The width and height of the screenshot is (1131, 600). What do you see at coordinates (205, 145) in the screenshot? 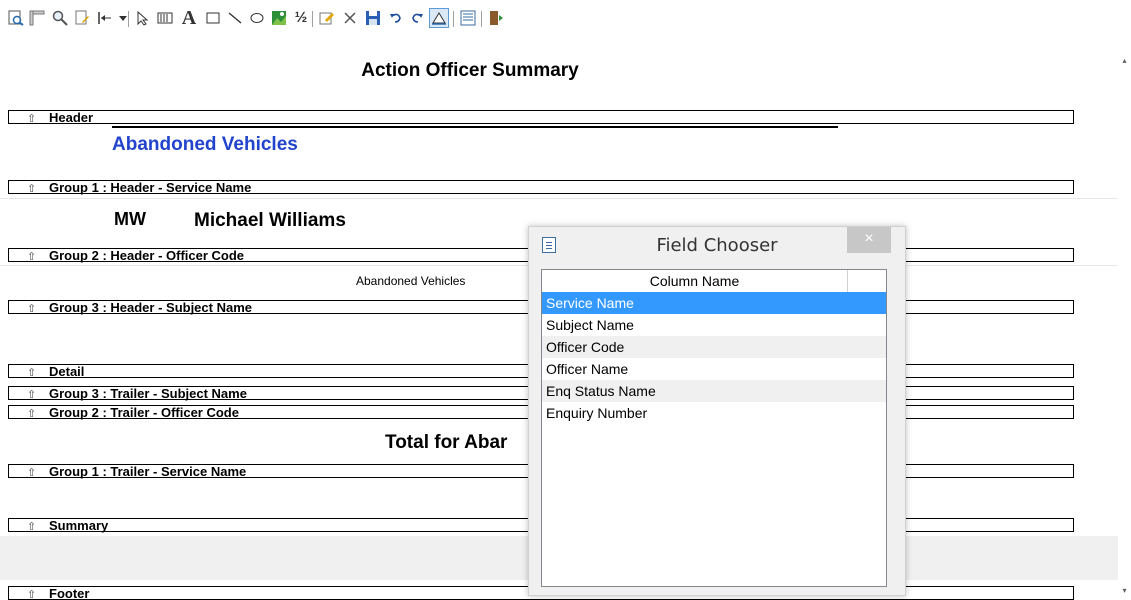
I see `abandoned-vehicles-title: Abandoned Vehicles` at bounding box center [205, 145].